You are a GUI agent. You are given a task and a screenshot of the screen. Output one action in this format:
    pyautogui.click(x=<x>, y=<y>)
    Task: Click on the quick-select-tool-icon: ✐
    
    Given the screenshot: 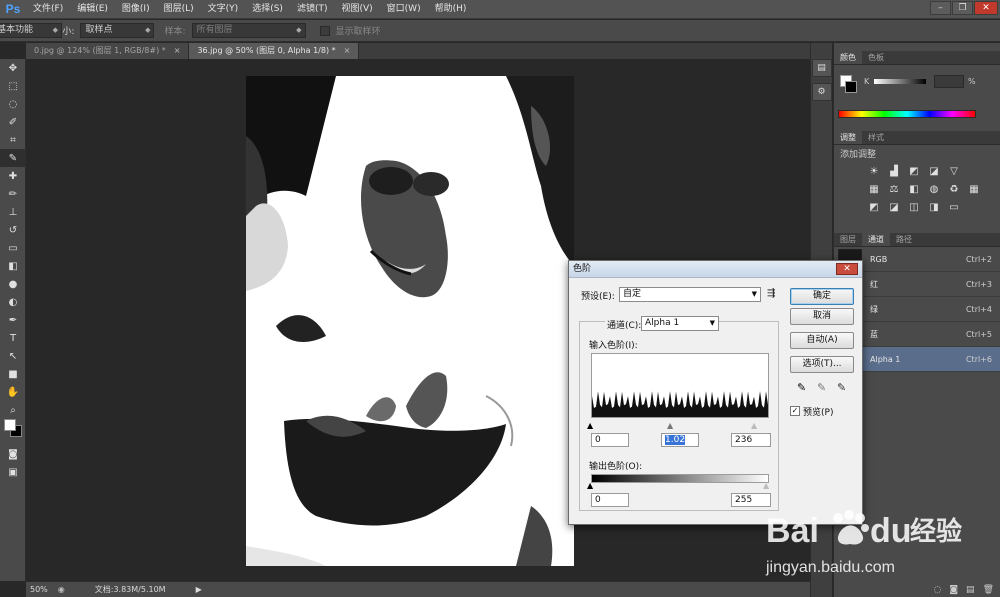 What is the action you would take?
    pyautogui.click(x=13, y=122)
    